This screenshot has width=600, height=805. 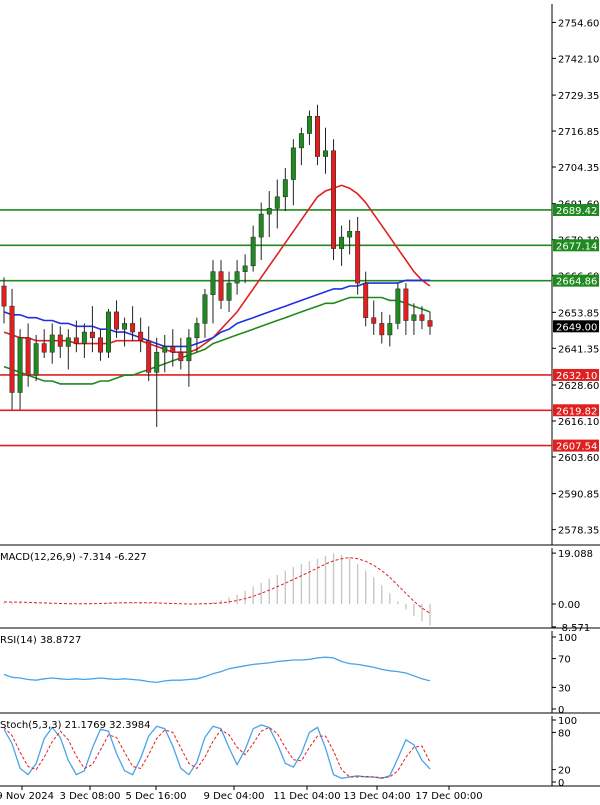 What do you see at coordinates (576, 376) in the screenshot?
I see `level-label: 2632.10` at bounding box center [576, 376].